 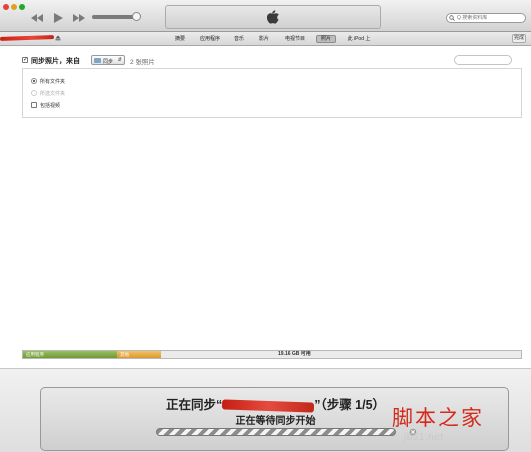 What do you see at coordinates (53, 94) in the screenshot?
I see `selected-folders-label: 所选文件夹` at bounding box center [53, 94].